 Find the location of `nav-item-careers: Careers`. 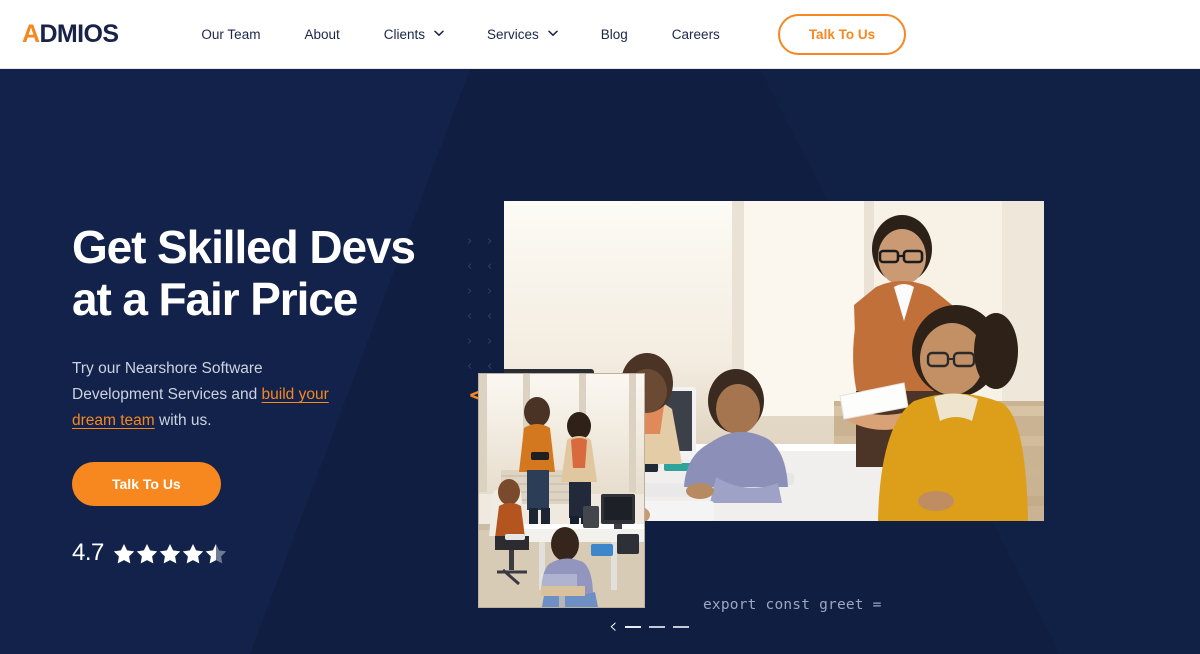

nav-item-careers: Careers is located at coordinates (696, 34).